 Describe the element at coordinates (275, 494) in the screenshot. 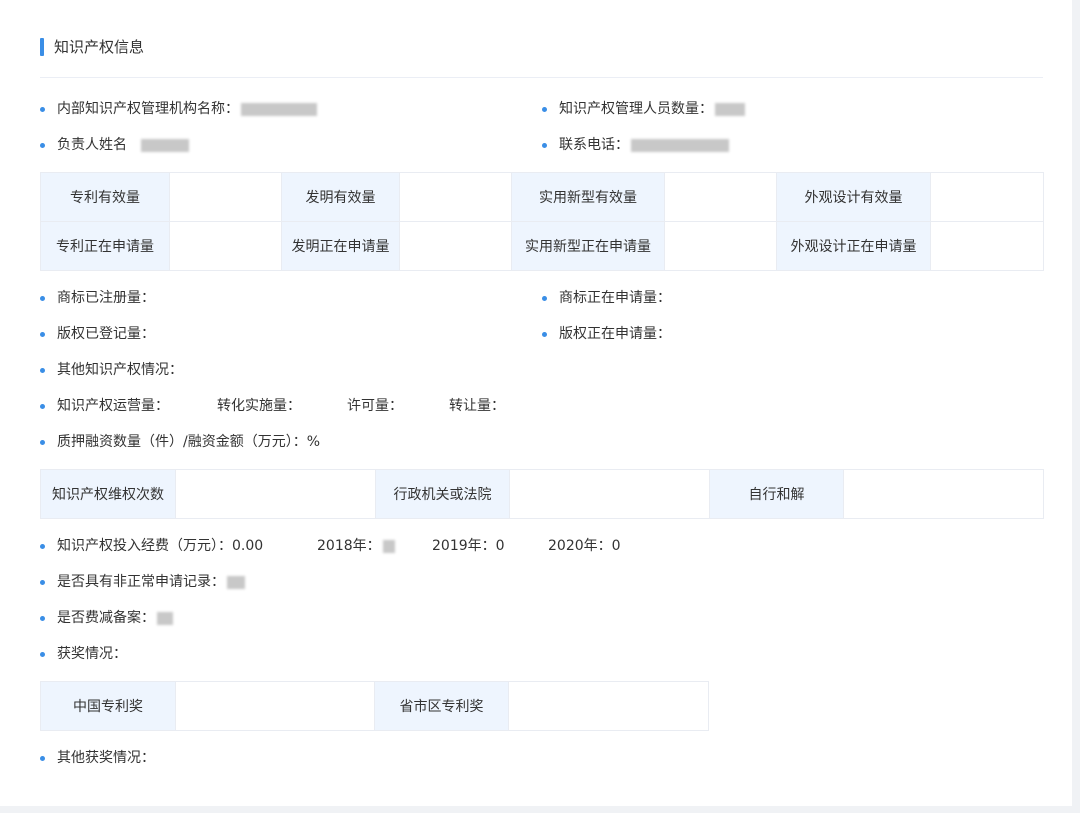

I see `rights-count-value` at that location.